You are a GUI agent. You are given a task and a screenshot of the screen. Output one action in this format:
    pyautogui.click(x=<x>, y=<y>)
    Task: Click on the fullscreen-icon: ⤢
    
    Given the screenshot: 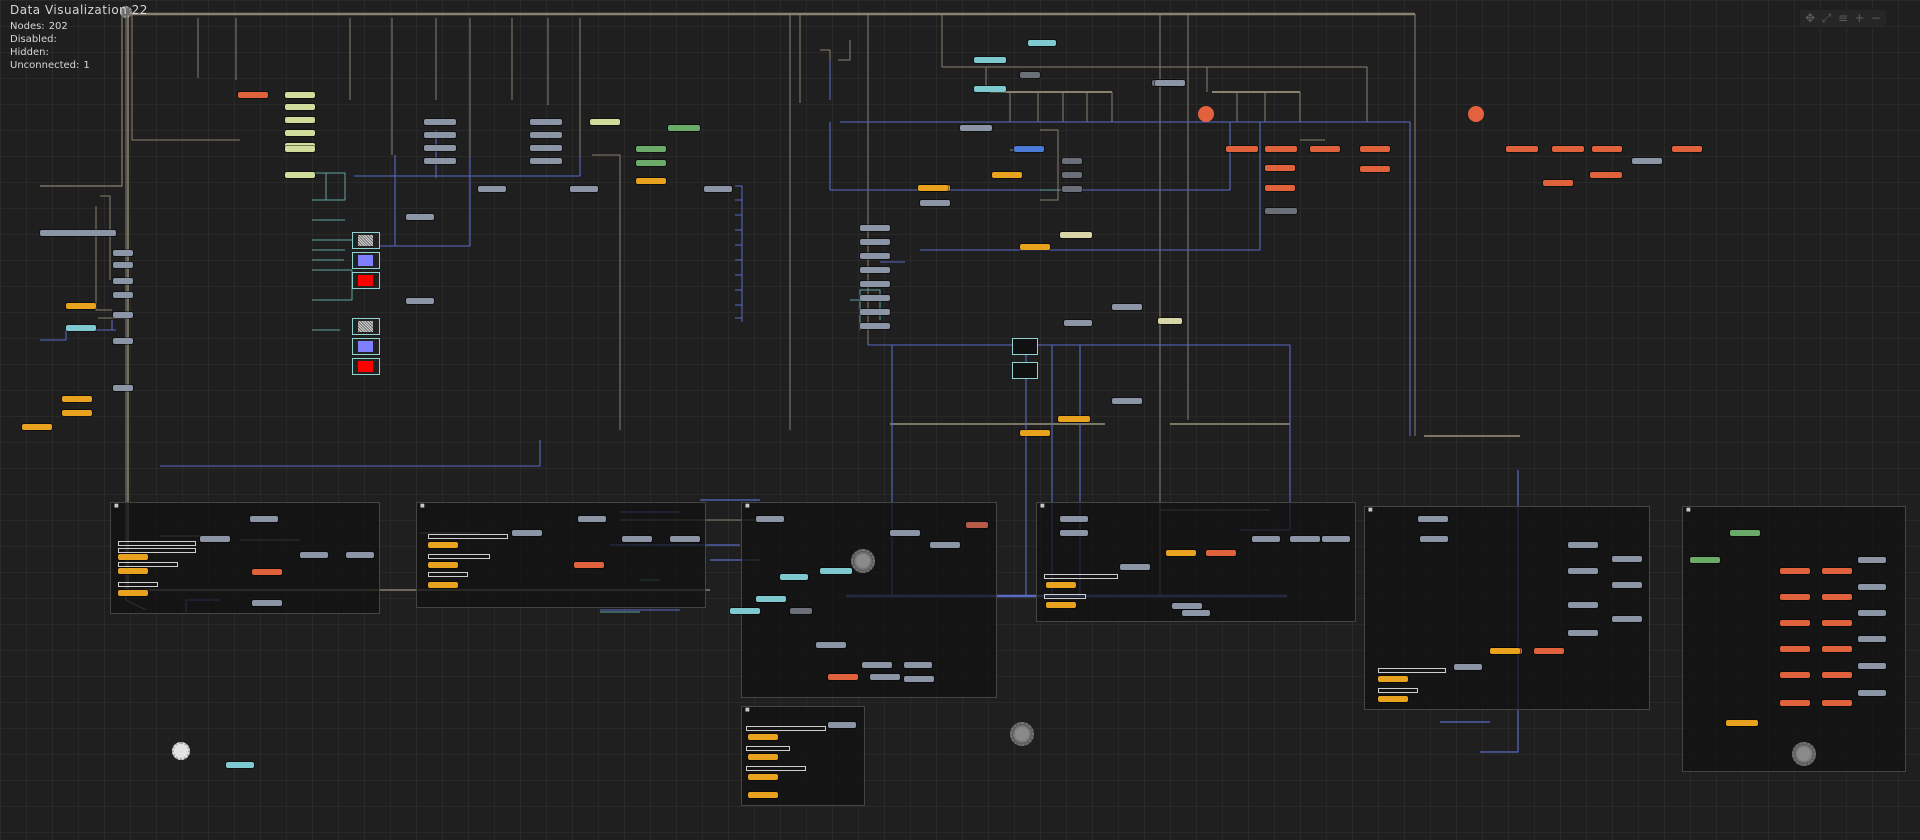 What is the action you would take?
    pyautogui.click(x=1826, y=18)
    